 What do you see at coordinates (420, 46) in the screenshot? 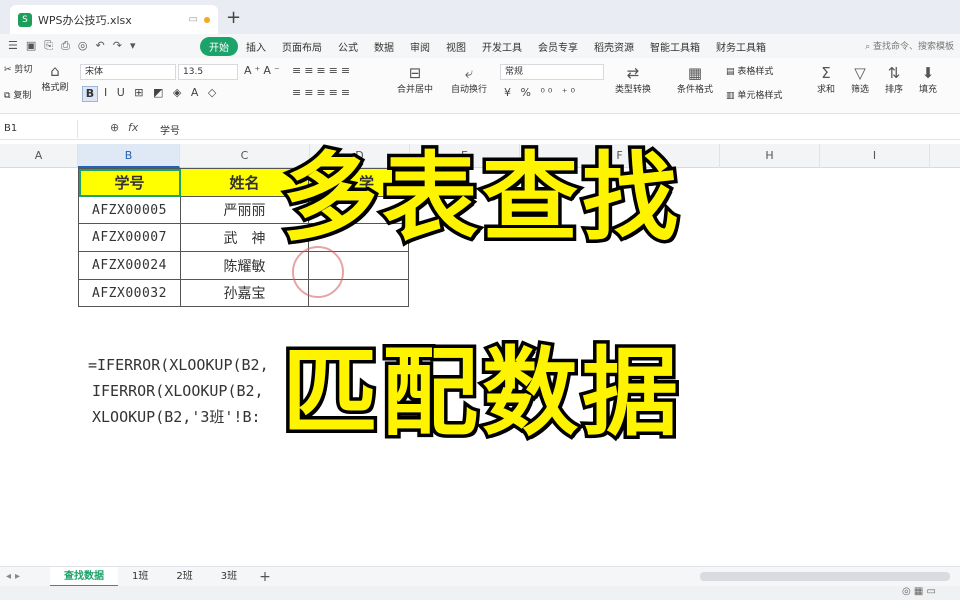
I see `menu-tab-review: 审阅` at bounding box center [420, 46].